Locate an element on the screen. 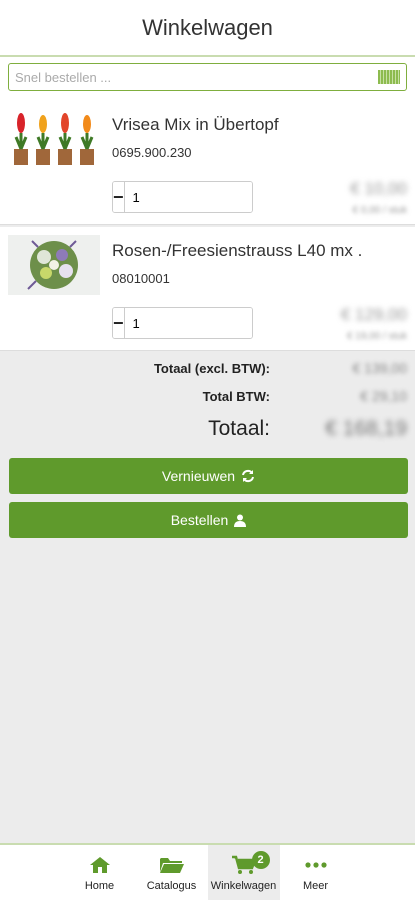 The height and width of the screenshot is (900, 415). order-button: Bestellen is located at coordinates (208, 520).